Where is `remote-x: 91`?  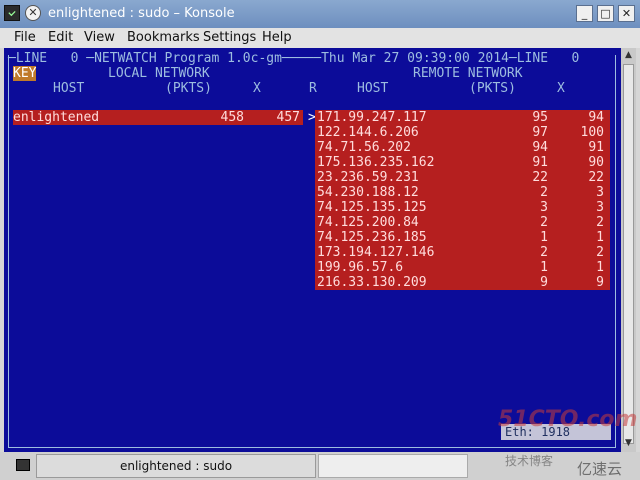 remote-x: 91 is located at coordinates (596, 147).